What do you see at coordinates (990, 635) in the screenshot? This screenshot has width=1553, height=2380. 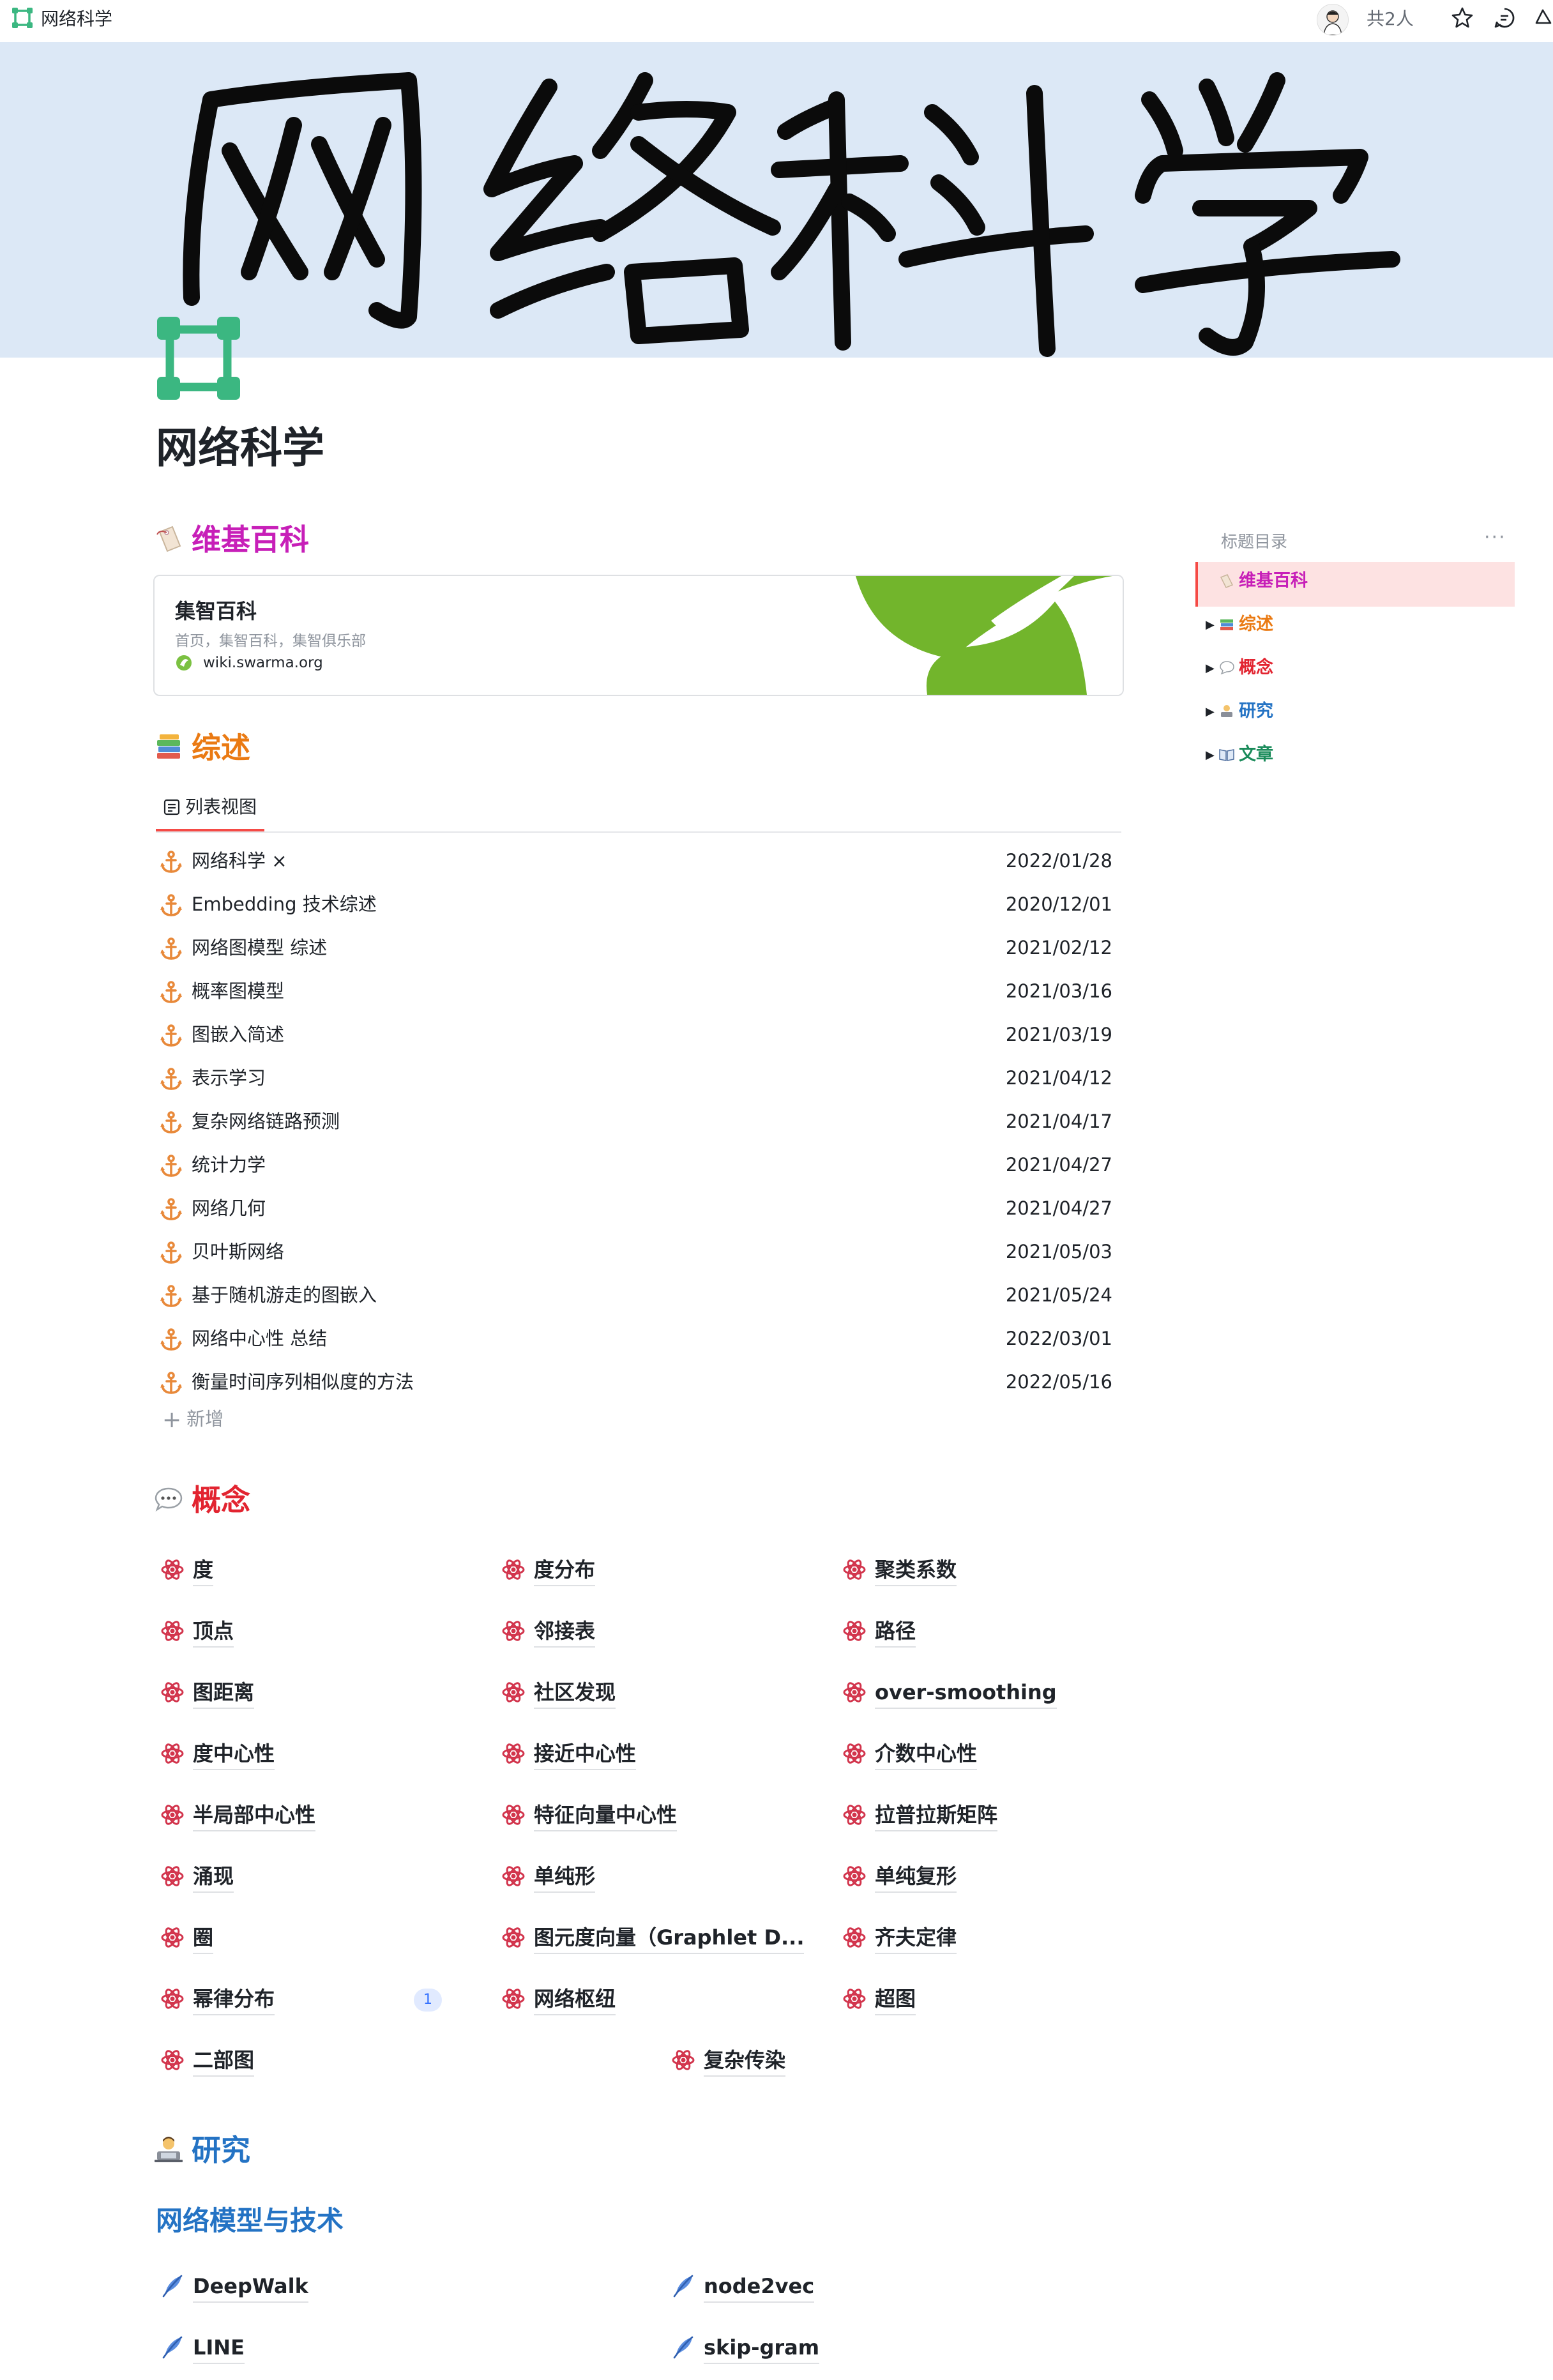 I see `card-thumbnail-image` at bounding box center [990, 635].